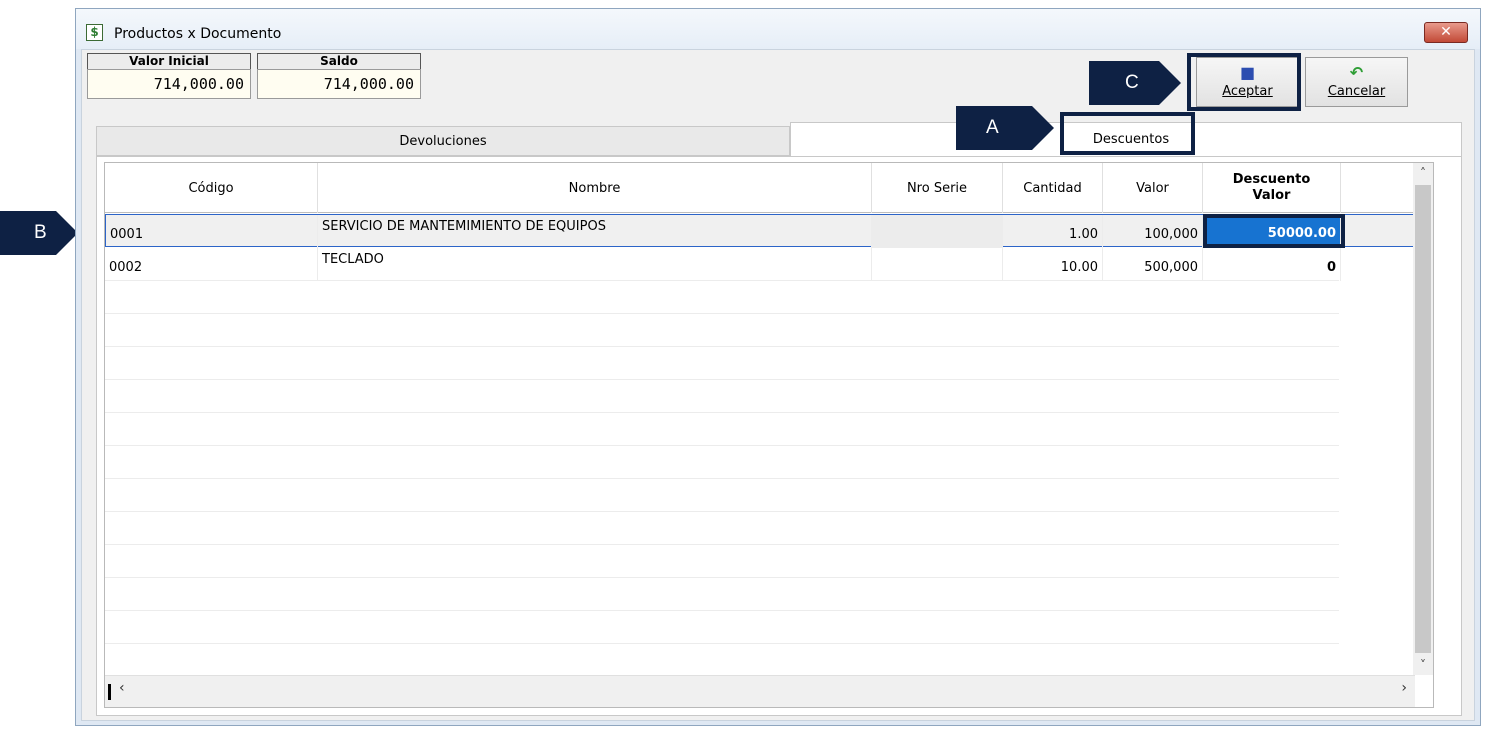  I want to click on cell-valor: 500,000, so click(1153, 264).